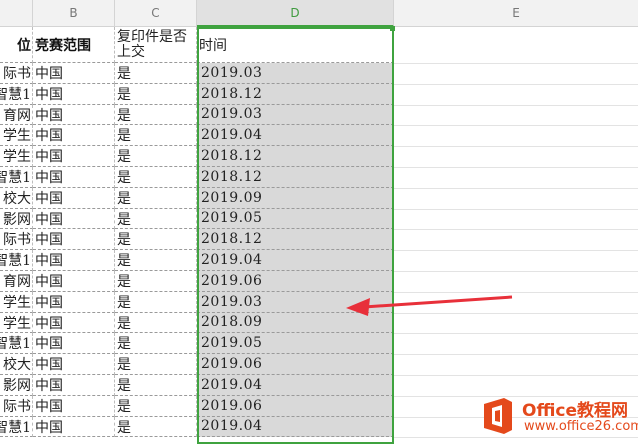 The height and width of the screenshot is (444, 638). I want to click on fill-handle, so click(392, 28).